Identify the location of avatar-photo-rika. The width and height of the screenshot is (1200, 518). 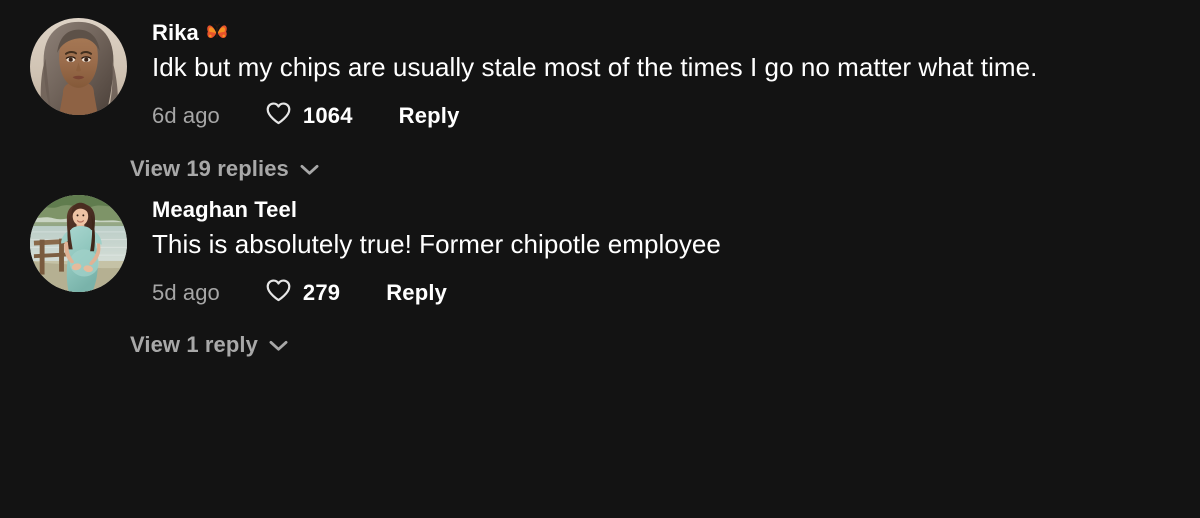
(78, 66).